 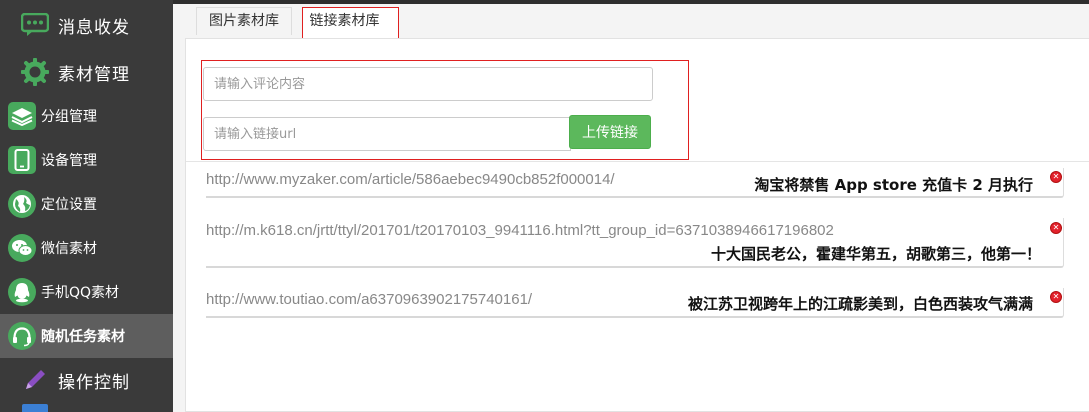 What do you see at coordinates (350, 23) in the screenshot?
I see `tab-link-library: 链接素材库` at bounding box center [350, 23].